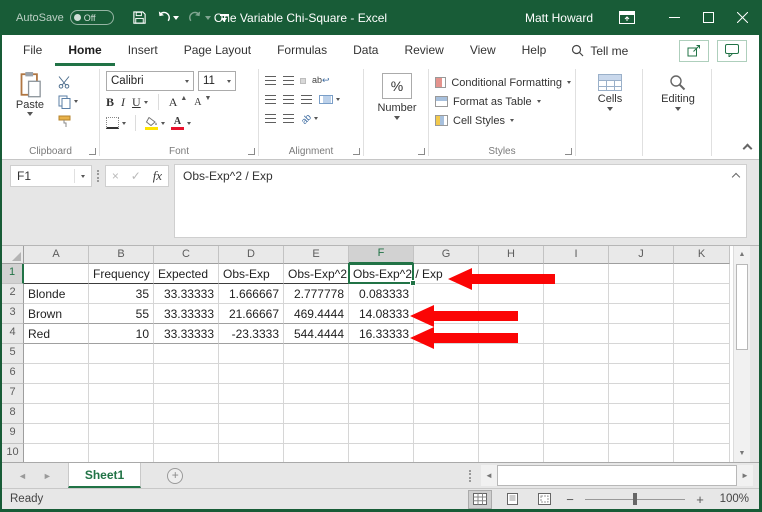  What do you see at coordinates (702, 314) in the screenshot?
I see `cell-K3` at bounding box center [702, 314].